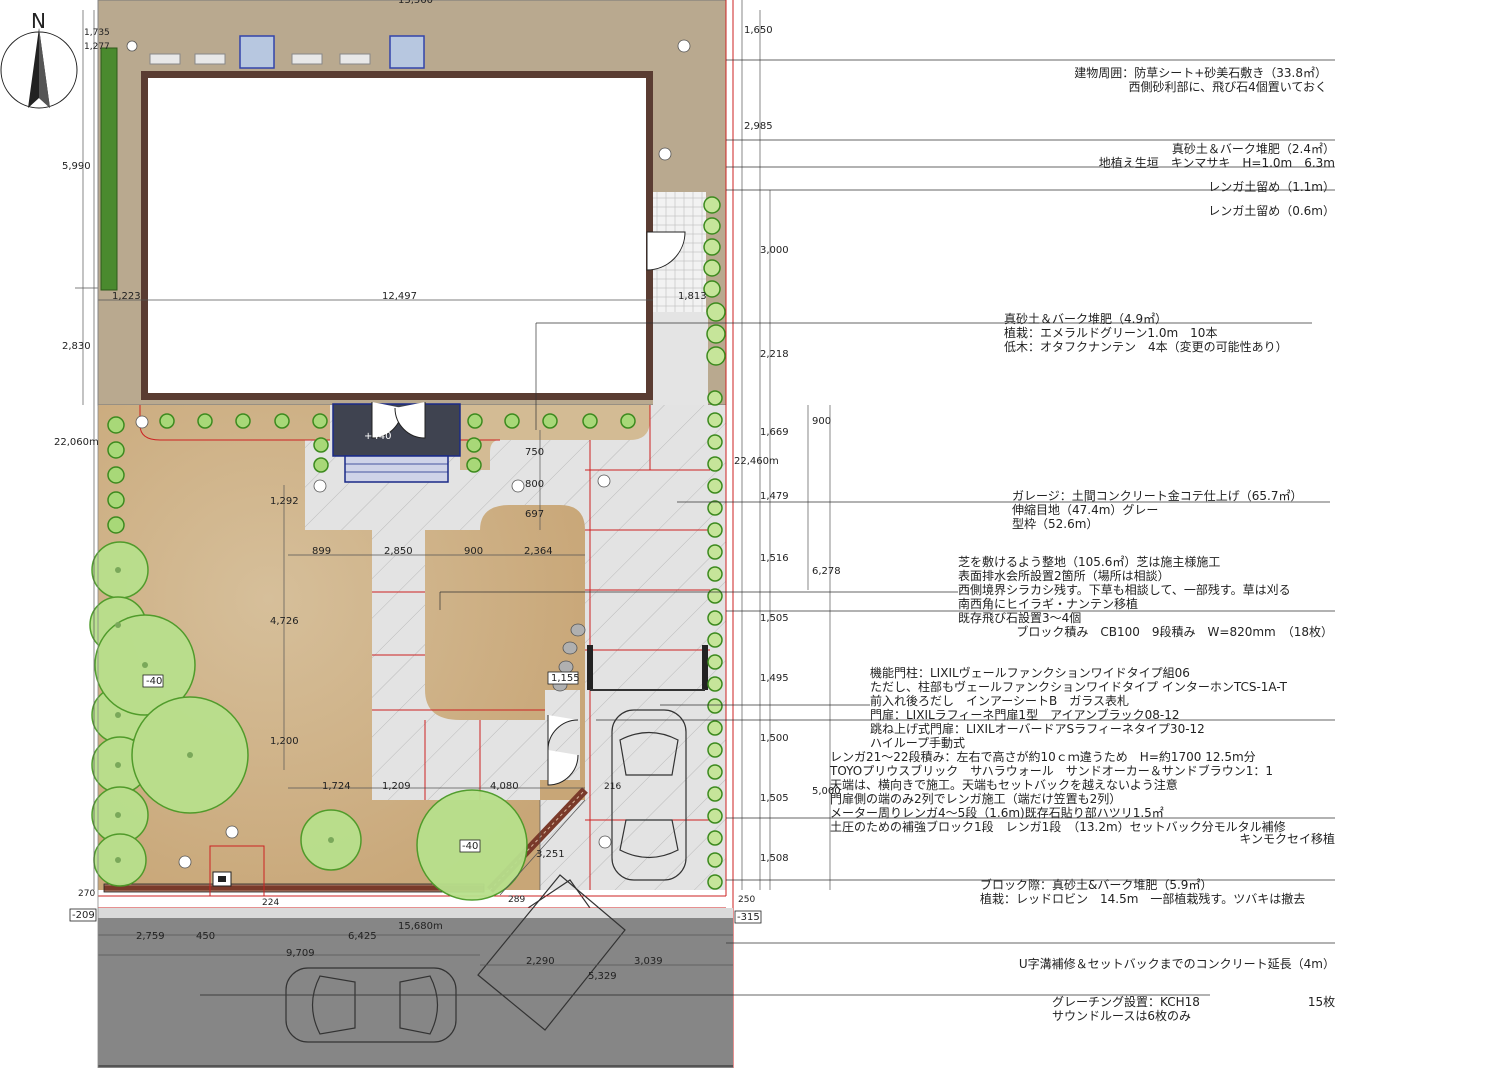 Image resolution: width=1505 pixels, height=1068 pixels. Describe the element at coordinates (322, 551) in the screenshot. I see `dim-inner-2: 899` at that location.